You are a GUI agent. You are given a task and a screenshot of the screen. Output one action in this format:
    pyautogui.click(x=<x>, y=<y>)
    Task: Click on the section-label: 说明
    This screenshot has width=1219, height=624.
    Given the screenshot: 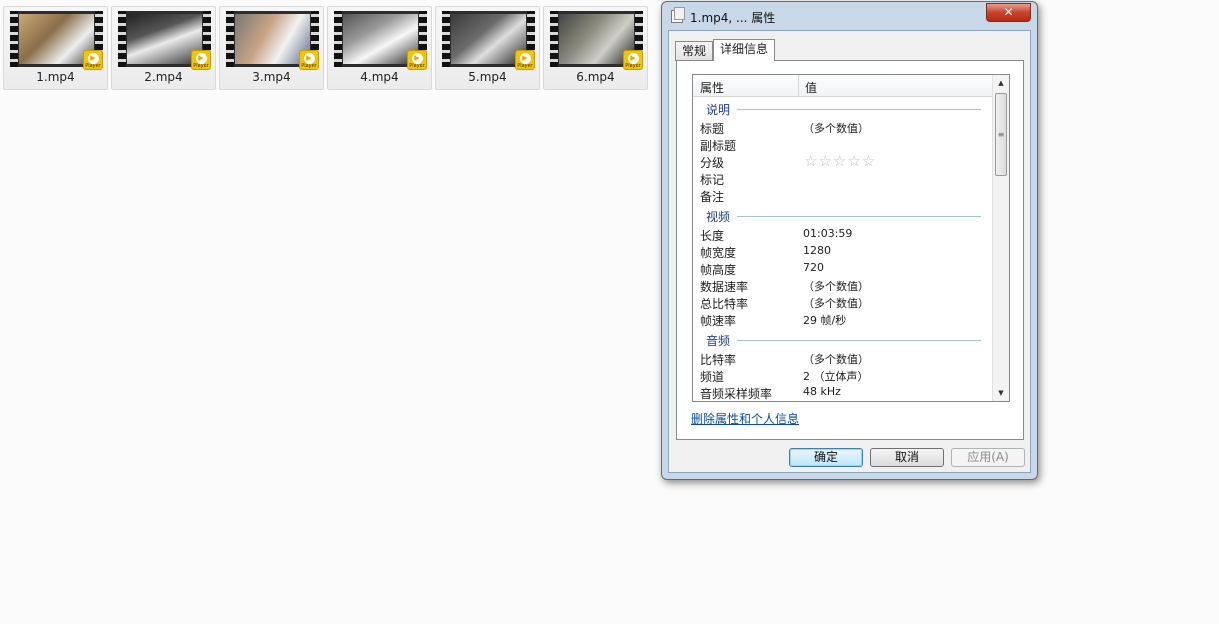 What is the action you would take?
    pyautogui.click(x=718, y=110)
    